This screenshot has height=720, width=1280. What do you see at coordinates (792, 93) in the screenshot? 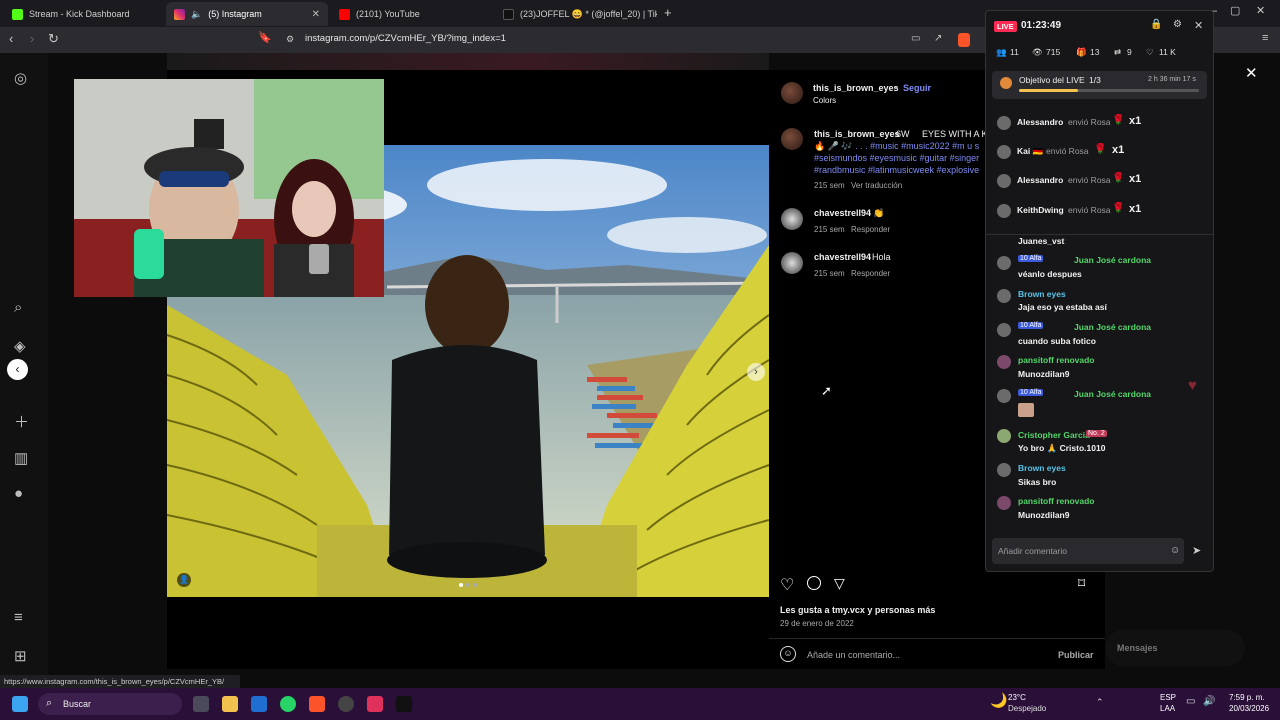
I see `author-avatar` at bounding box center [792, 93].